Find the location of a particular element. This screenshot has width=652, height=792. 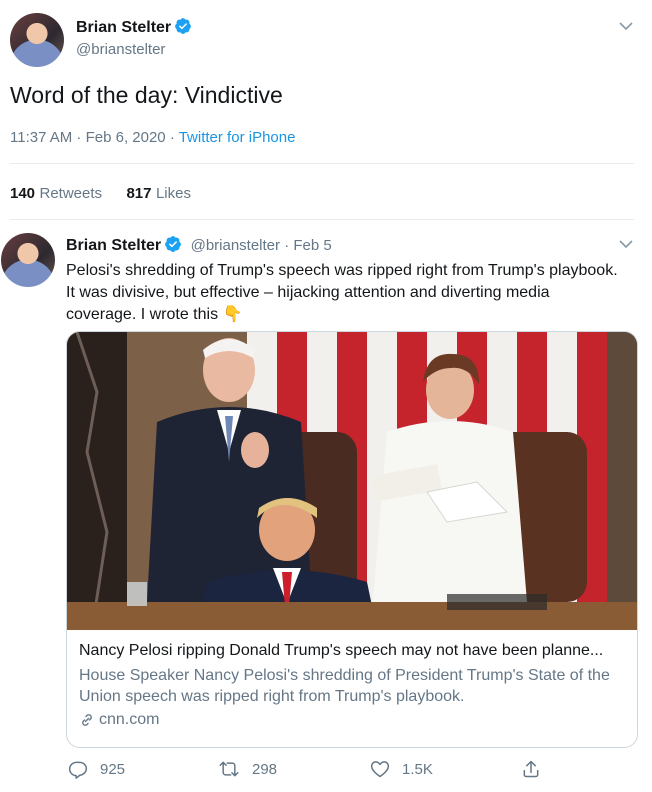

reply-count: 925 is located at coordinates (113, 769).